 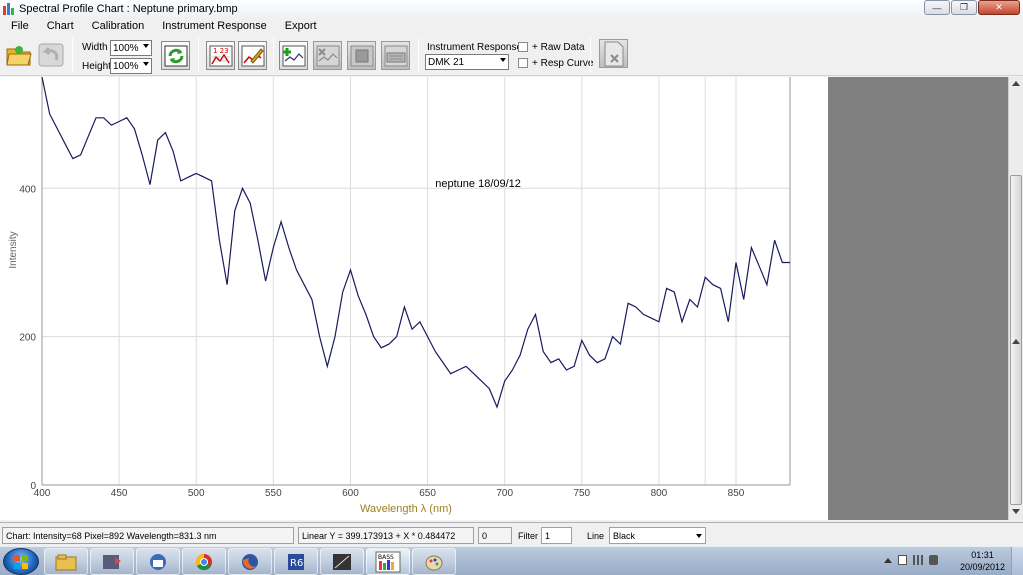 I want to click on menu-export: Export, so click(x=299, y=26).